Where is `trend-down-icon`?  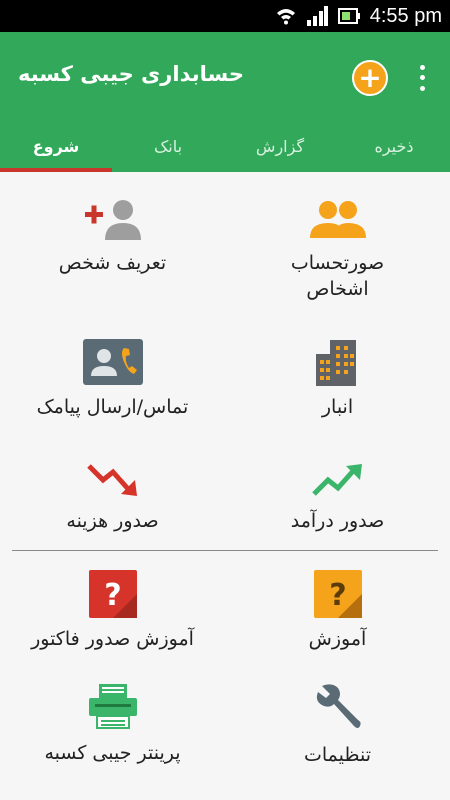 trend-down-icon is located at coordinates (111, 480).